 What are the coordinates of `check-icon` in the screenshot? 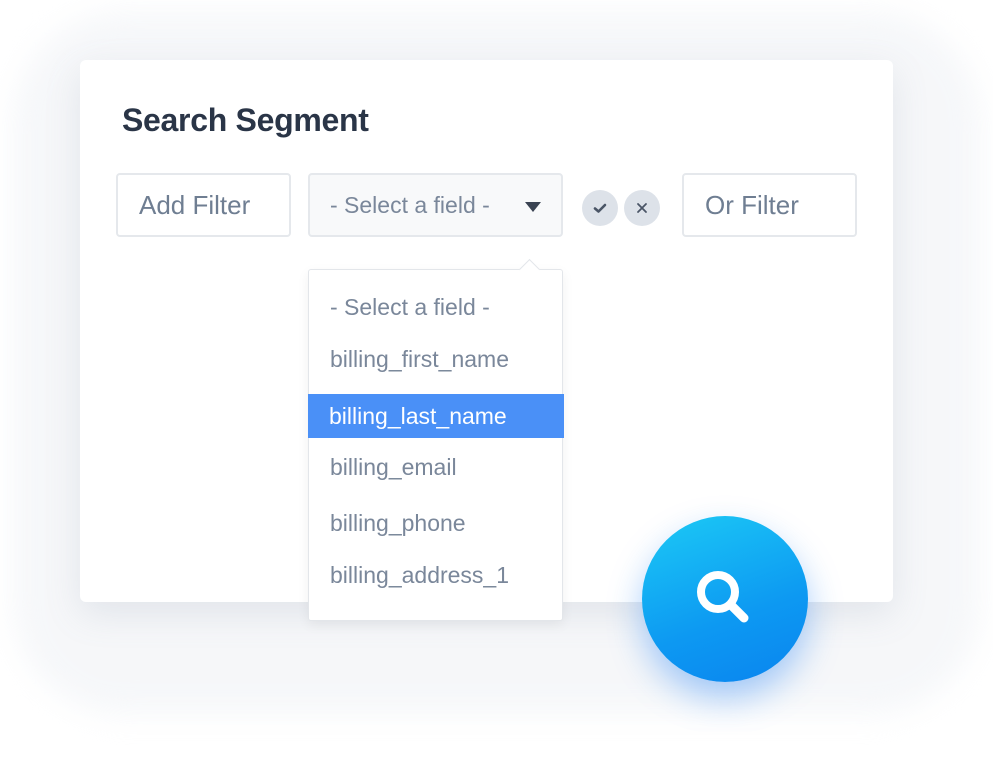 It's located at (600, 208).